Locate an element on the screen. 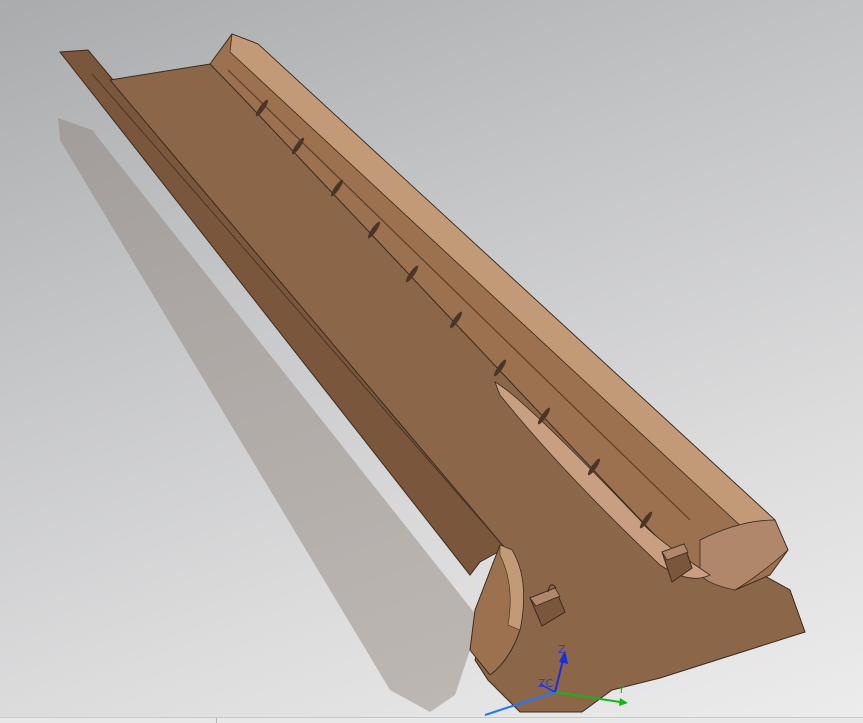 The height and width of the screenshot is (723, 863). x-axis-line is located at coordinates (520, 703).